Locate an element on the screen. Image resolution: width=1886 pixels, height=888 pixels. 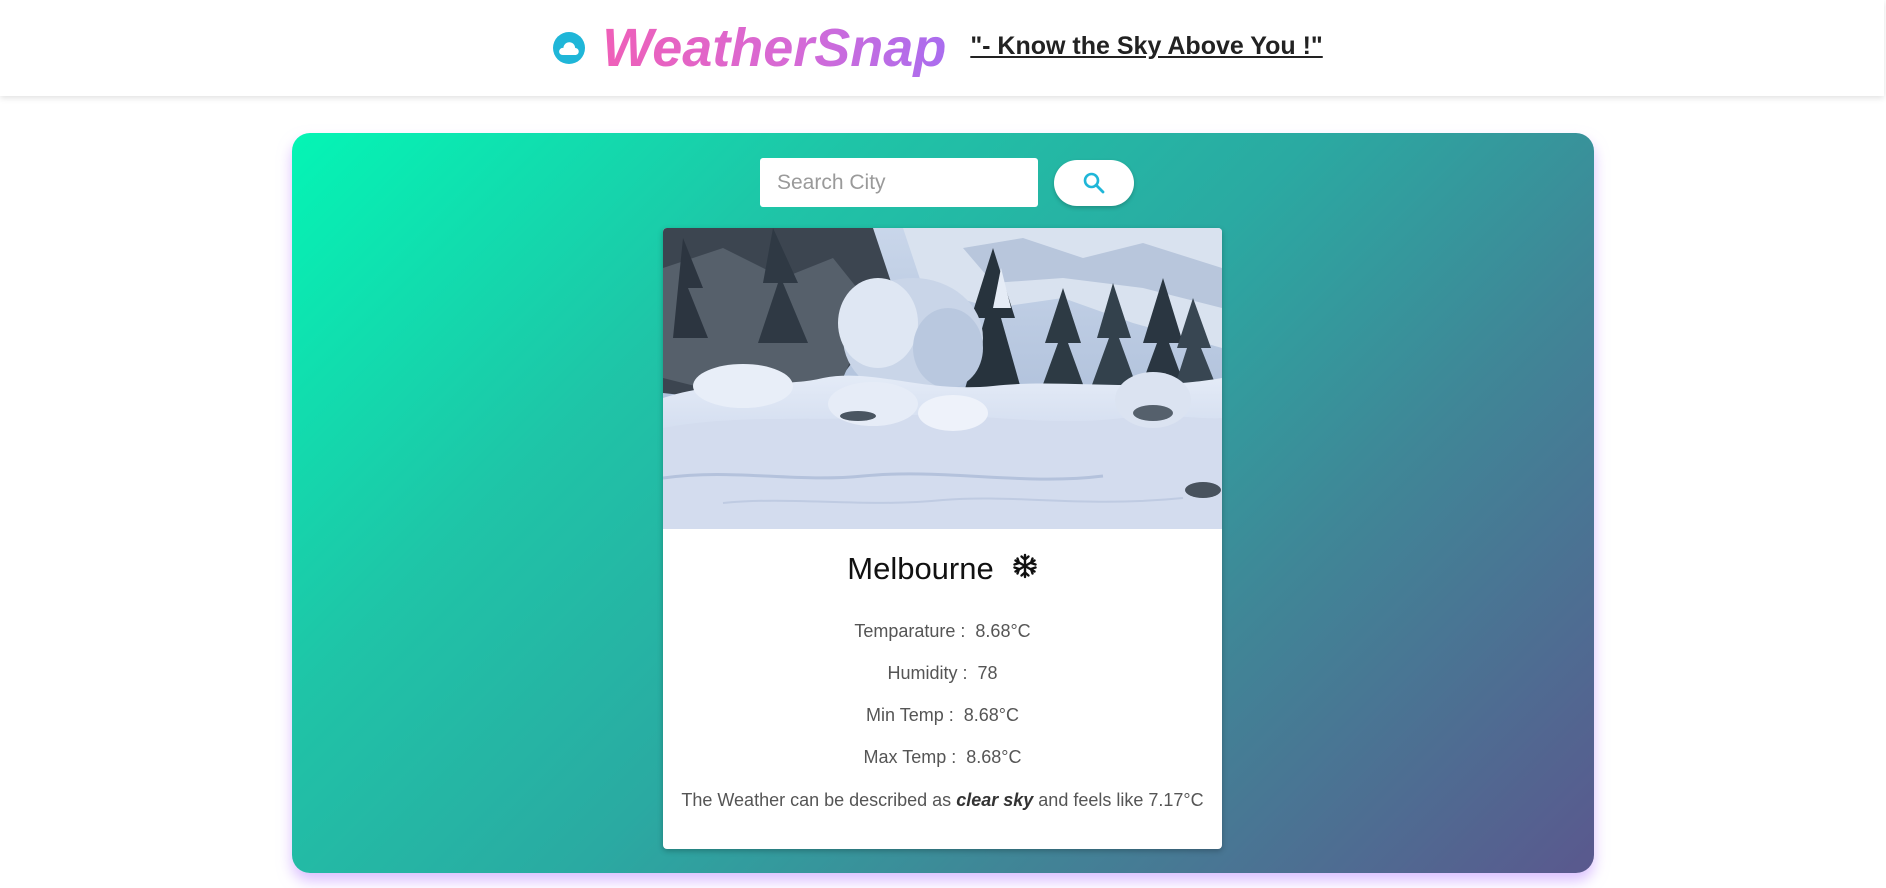
temperature-label: Temparature : is located at coordinates (910, 631).